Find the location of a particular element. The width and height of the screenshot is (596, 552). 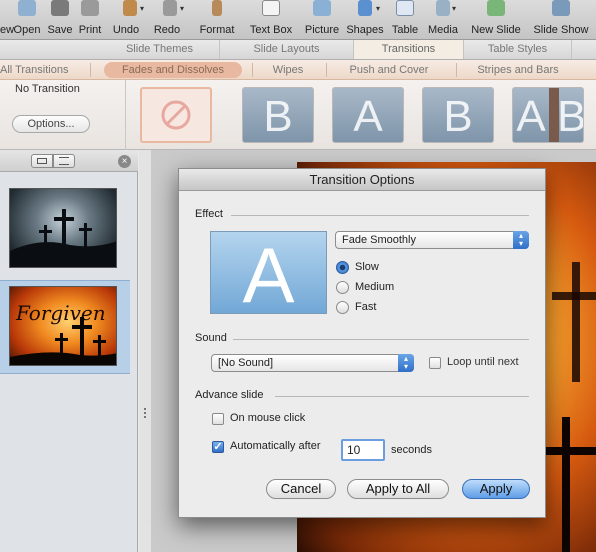

toolbar-new-label: ew is located at coordinates (7, 30).